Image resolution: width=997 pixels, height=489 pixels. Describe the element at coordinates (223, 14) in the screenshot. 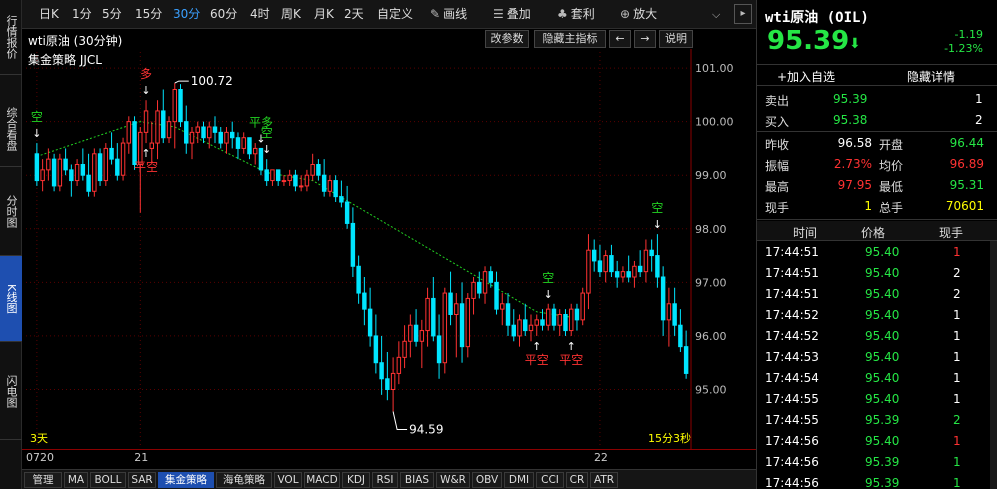

I see `period-tab-5: 60分` at that location.